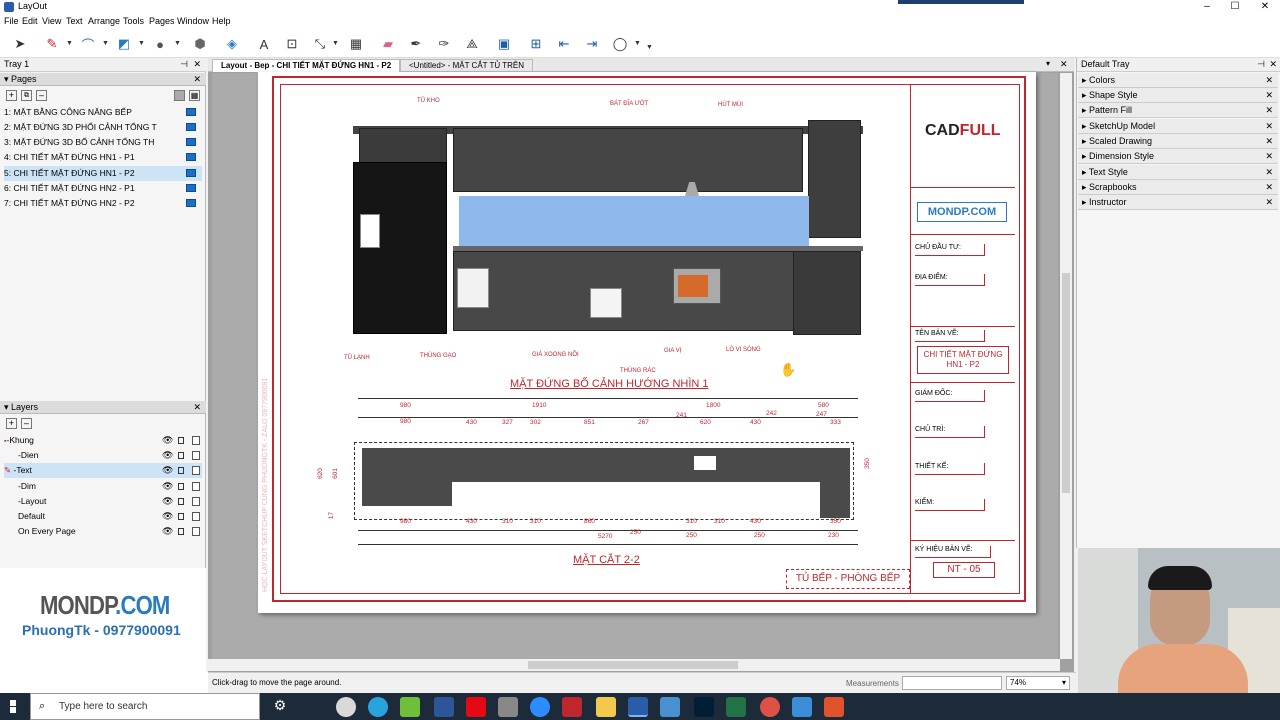 Image resolution: width=1280 pixels, height=720 pixels. I want to click on tray-instructor: ▸ Instructor ✕, so click(1178, 202).